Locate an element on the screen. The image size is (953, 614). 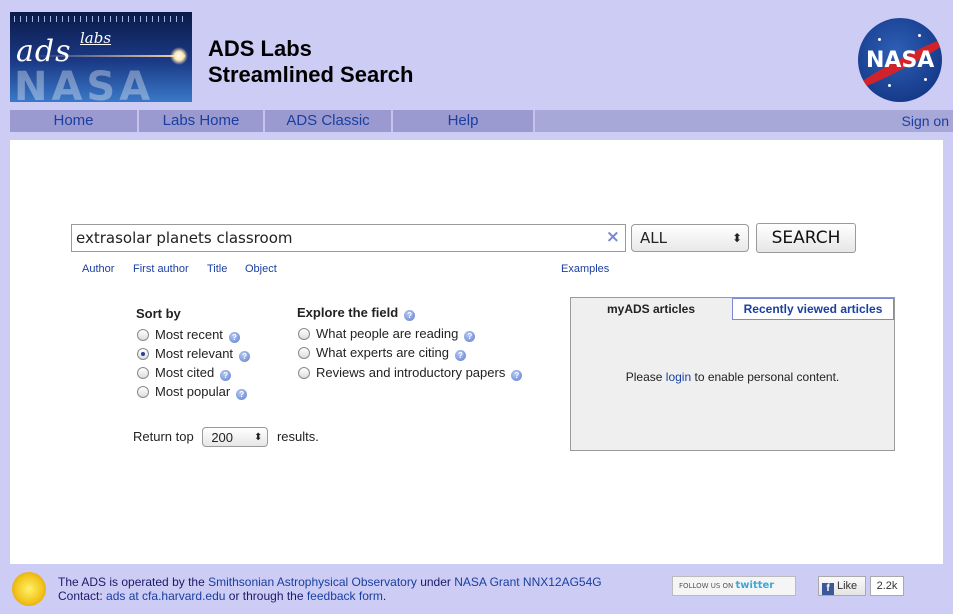
nasa-grant-link: NASA Grant NNX12AG54G is located at coordinates (527, 582).